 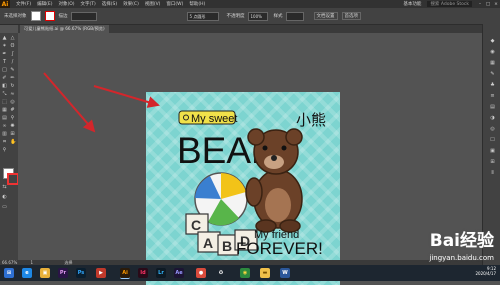 I want to click on properties-panel-icon: ◆, so click(x=492, y=41).